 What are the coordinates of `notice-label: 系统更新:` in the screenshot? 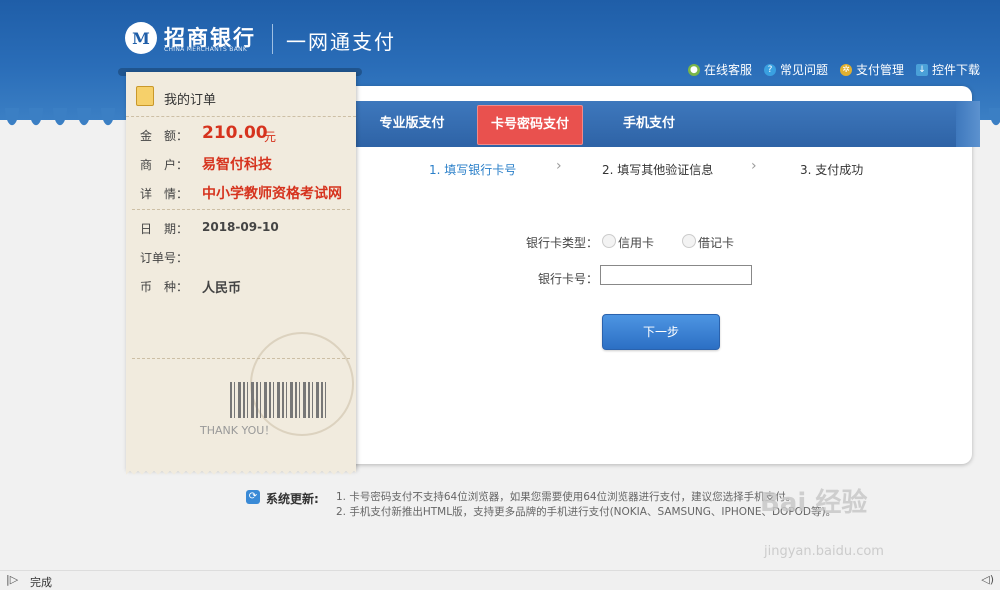 It's located at (292, 499).